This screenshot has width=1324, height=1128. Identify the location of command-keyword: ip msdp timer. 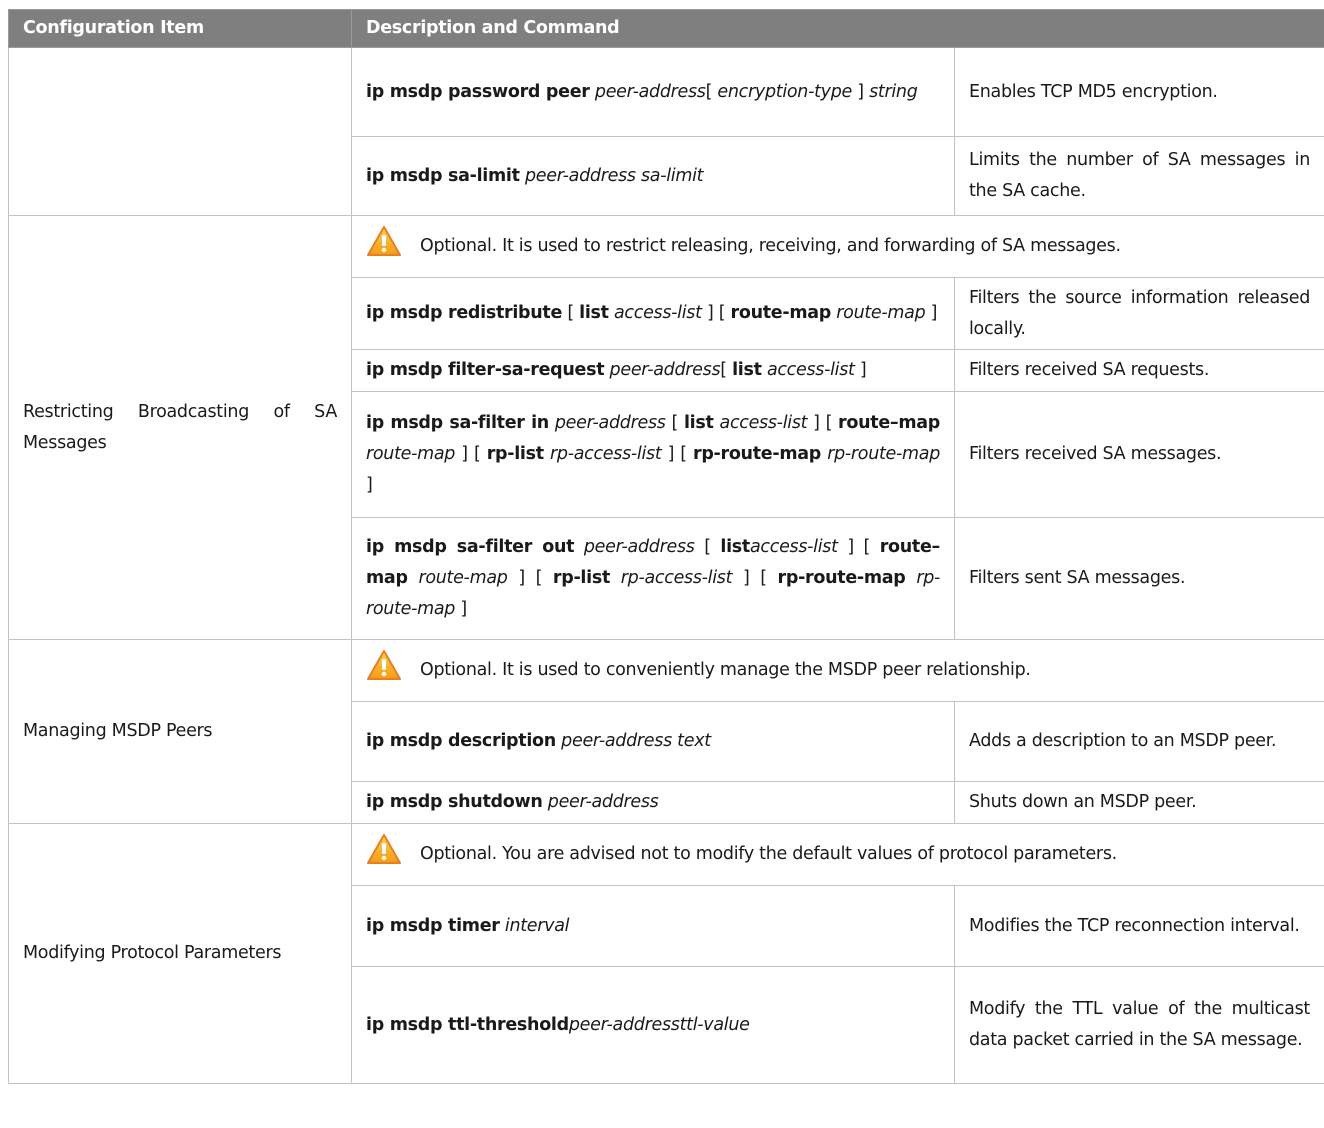
(433, 925).